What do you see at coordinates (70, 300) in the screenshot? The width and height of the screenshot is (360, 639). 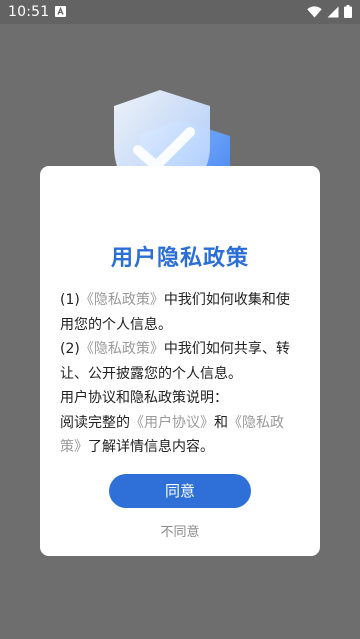 I see `item-prefix: (1)` at bounding box center [70, 300].